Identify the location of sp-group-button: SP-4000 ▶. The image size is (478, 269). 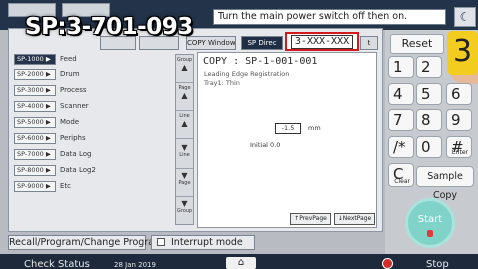
(35, 106).